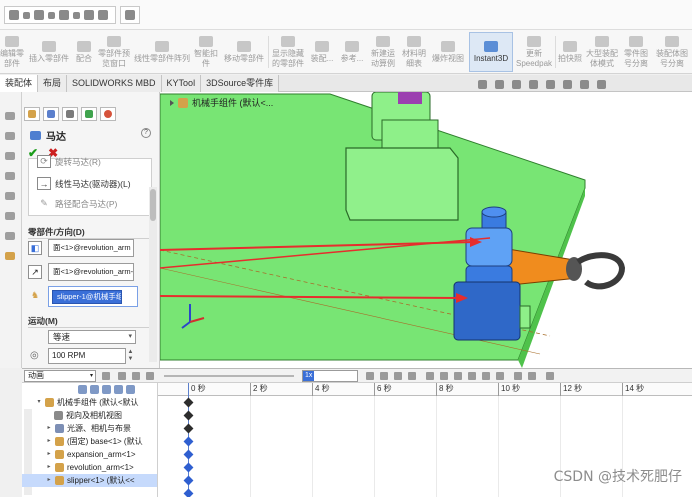 This screenshot has height=497, width=692. What do you see at coordinates (89, 441) in the screenshot?
I see `tree-item-base: ▸ (固定) base<1> (默认` at bounding box center [89, 441].